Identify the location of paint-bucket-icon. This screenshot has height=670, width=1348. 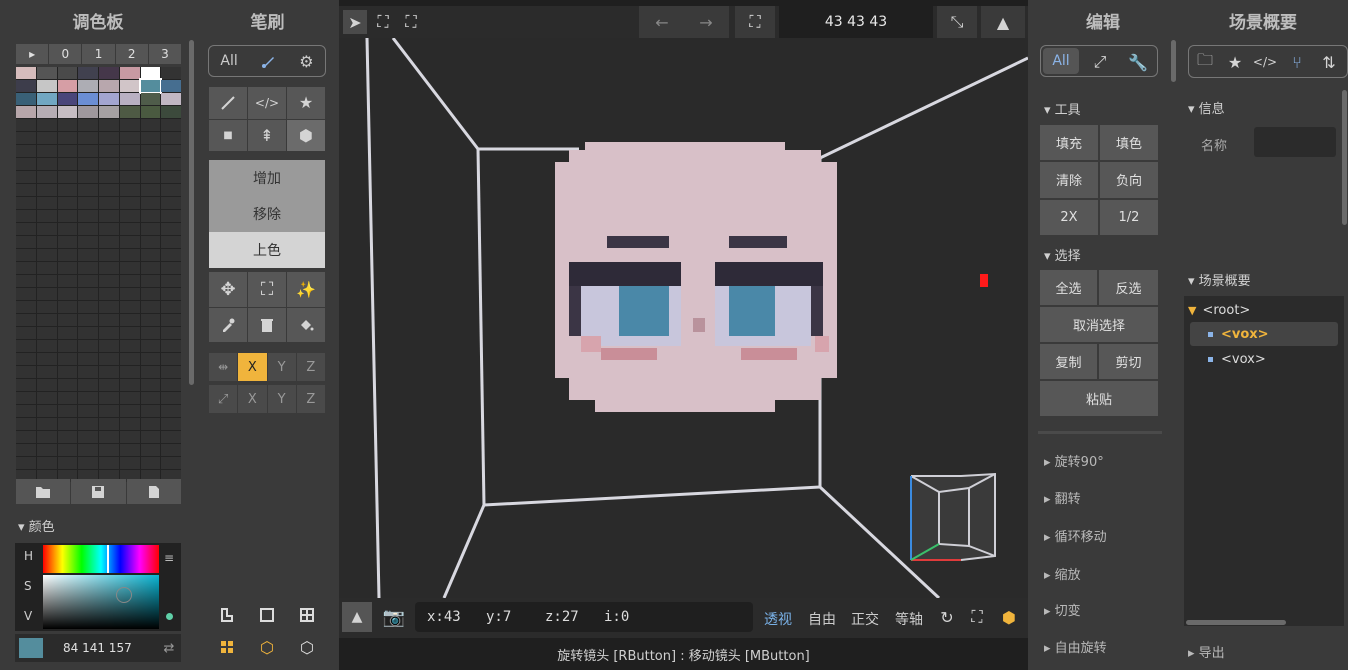
(306, 324).